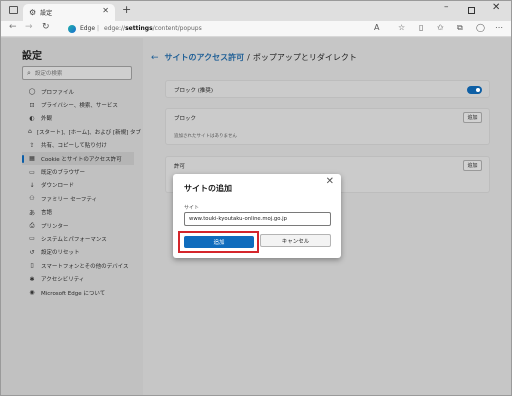  Describe the element at coordinates (78, 118) in the screenshot. I see `sidebar-item: ◐ 外観` at that location.